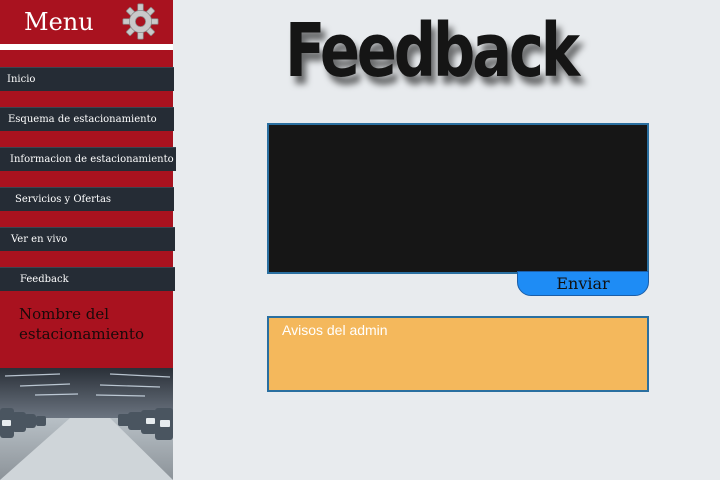 The image size is (720, 480). I want to click on gear-icon, so click(140, 21).